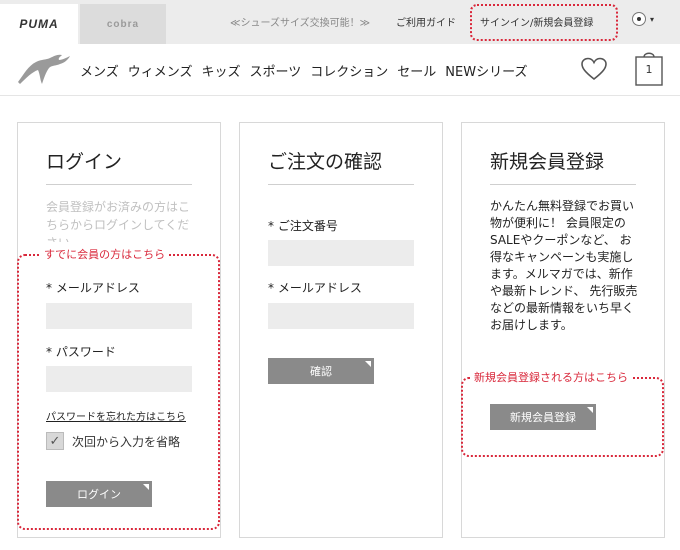 The image size is (680, 550). What do you see at coordinates (341, 253) in the screenshot?
I see `order-number-input` at bounding box center [341, 253].